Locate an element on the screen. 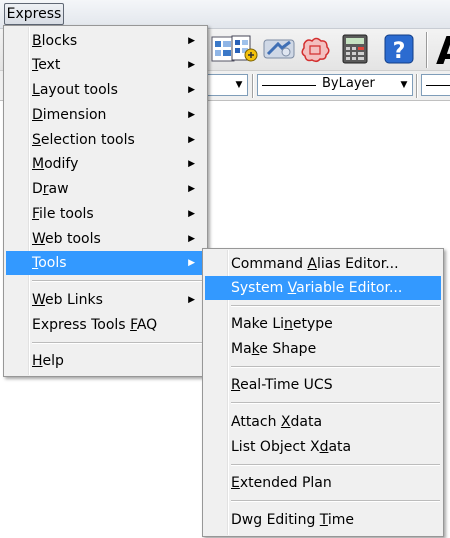  menu-item-modify: Modify ▶ is located at coordinates (105, 164).